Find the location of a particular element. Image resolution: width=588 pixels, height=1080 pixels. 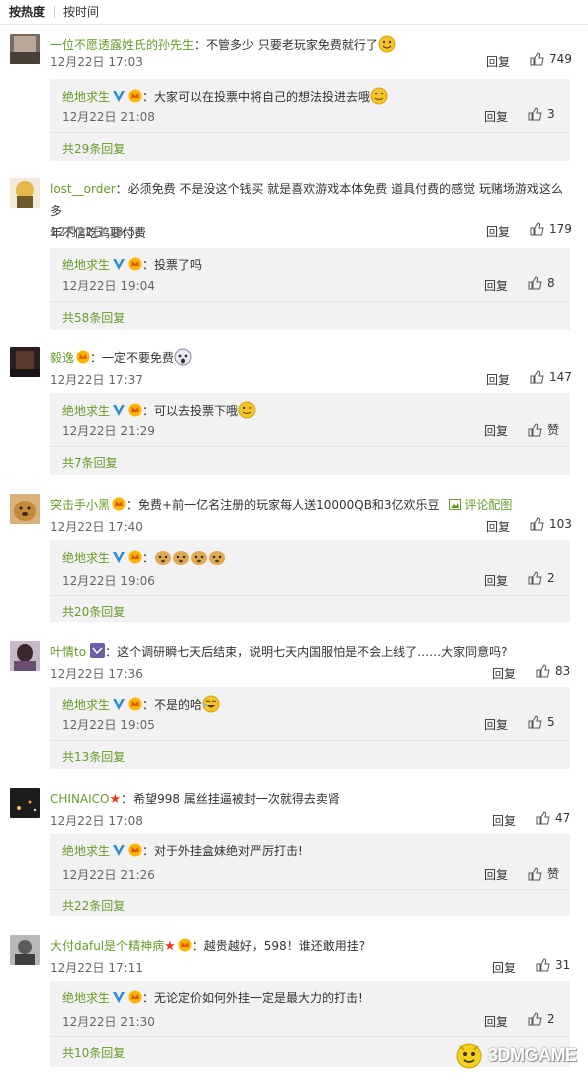

like-count: 5 is located at coordinates (551, 722).